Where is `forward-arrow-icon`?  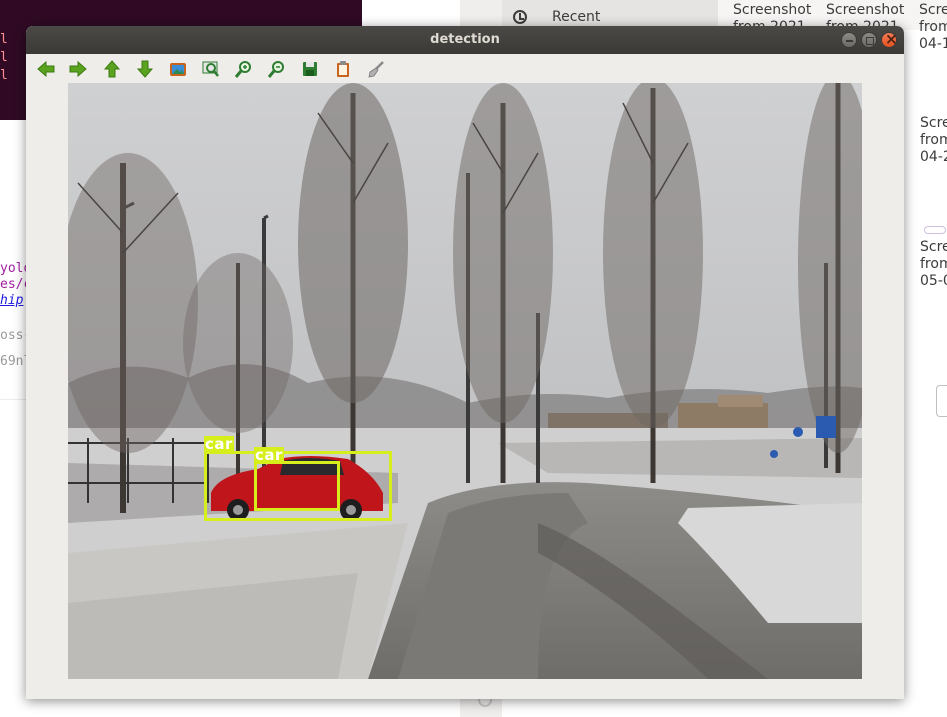
forward-arrow-icon is located at coordinates (78, 69).